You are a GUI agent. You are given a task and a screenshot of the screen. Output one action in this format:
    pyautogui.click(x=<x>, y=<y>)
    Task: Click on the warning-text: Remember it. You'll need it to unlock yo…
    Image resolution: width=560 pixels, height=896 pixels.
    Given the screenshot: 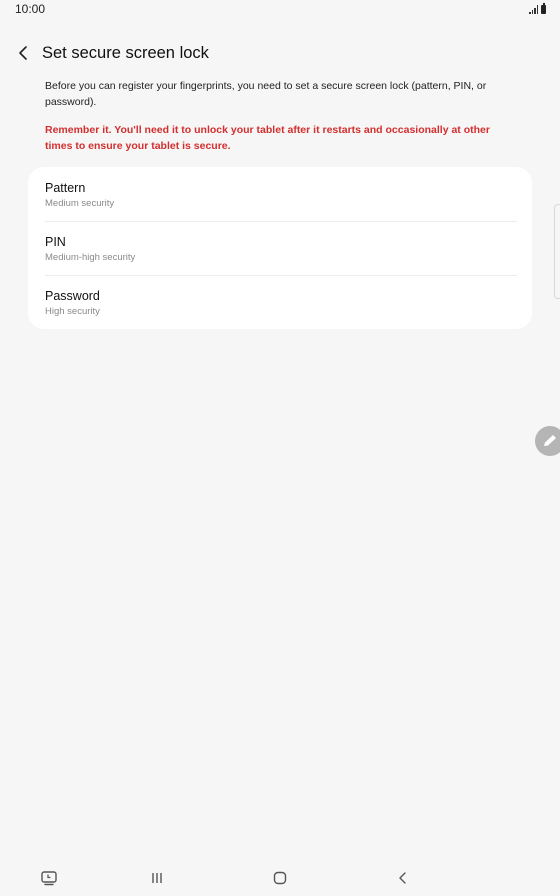 What is the action you would take?
    pyautogui.click(x=267, y=138)
    